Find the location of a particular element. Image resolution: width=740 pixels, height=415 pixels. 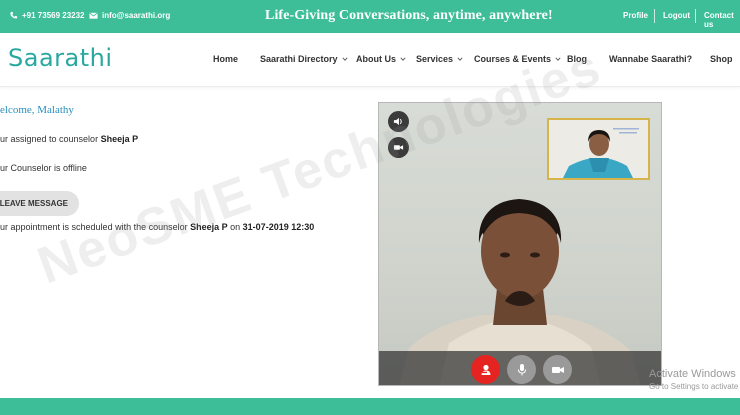

logo-text: Saarathi is located at coordinates (60, 58).